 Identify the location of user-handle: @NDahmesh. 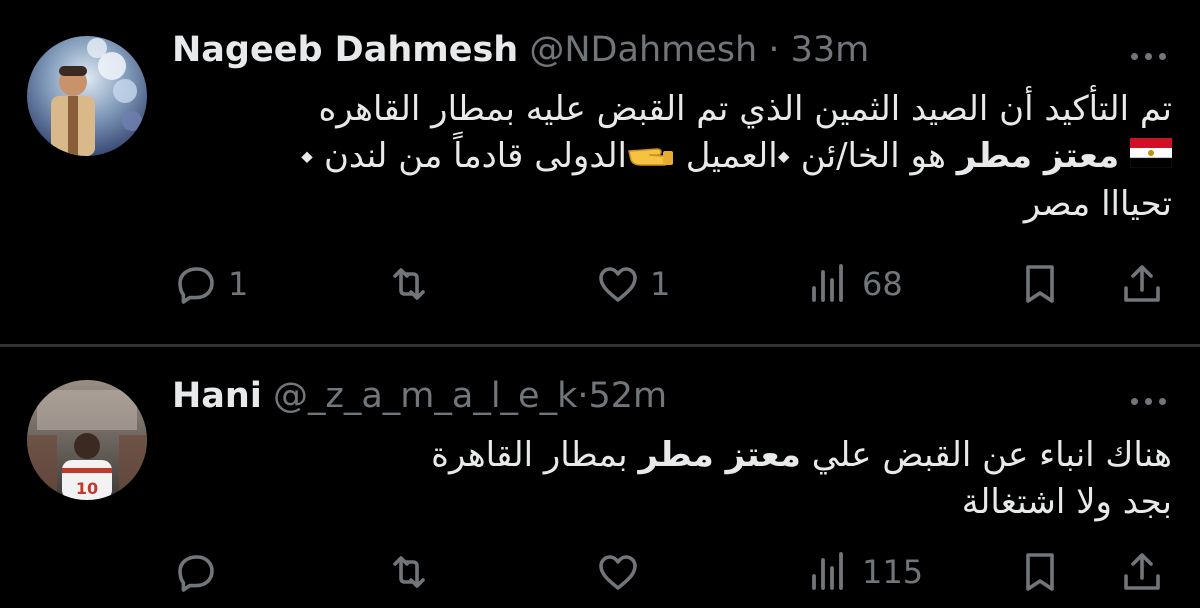
(643, 50).